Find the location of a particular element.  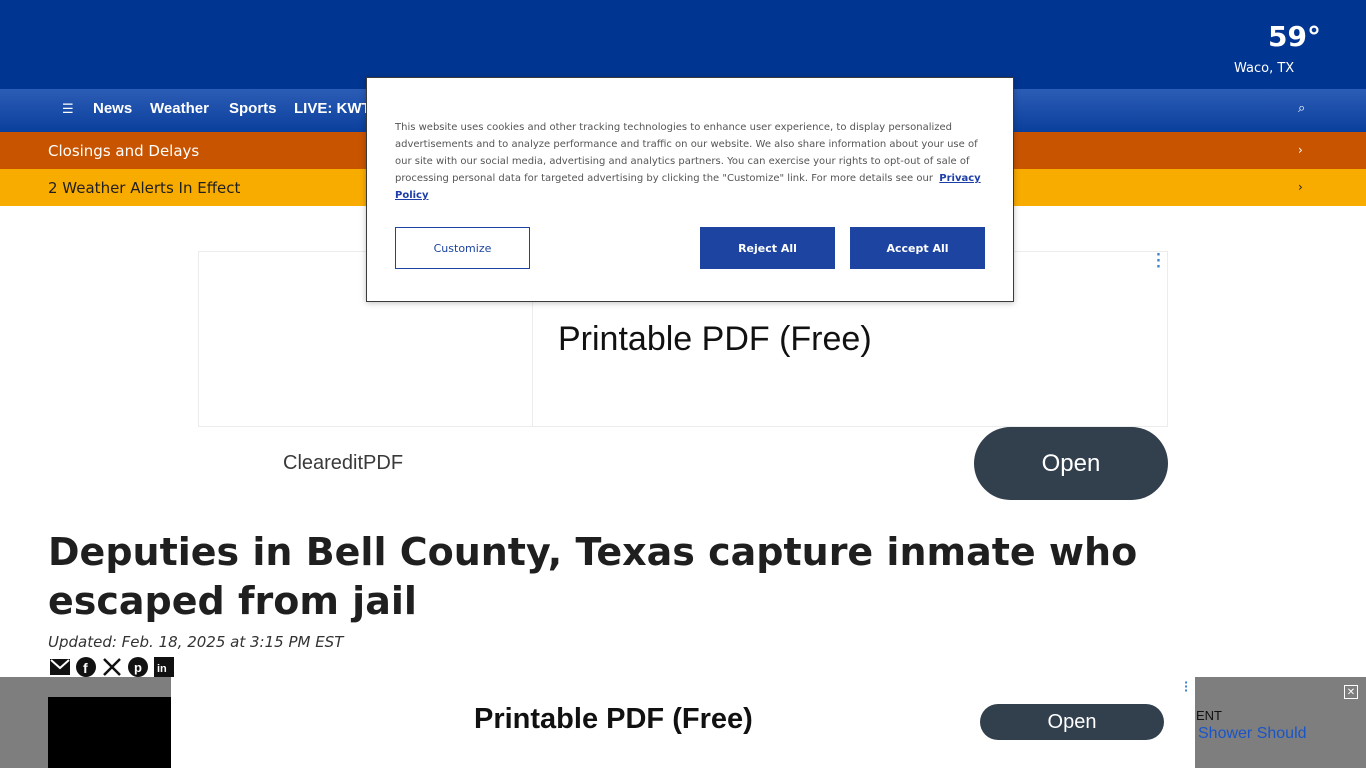

pinterest-icon: p is located at coordinates (138, 667).